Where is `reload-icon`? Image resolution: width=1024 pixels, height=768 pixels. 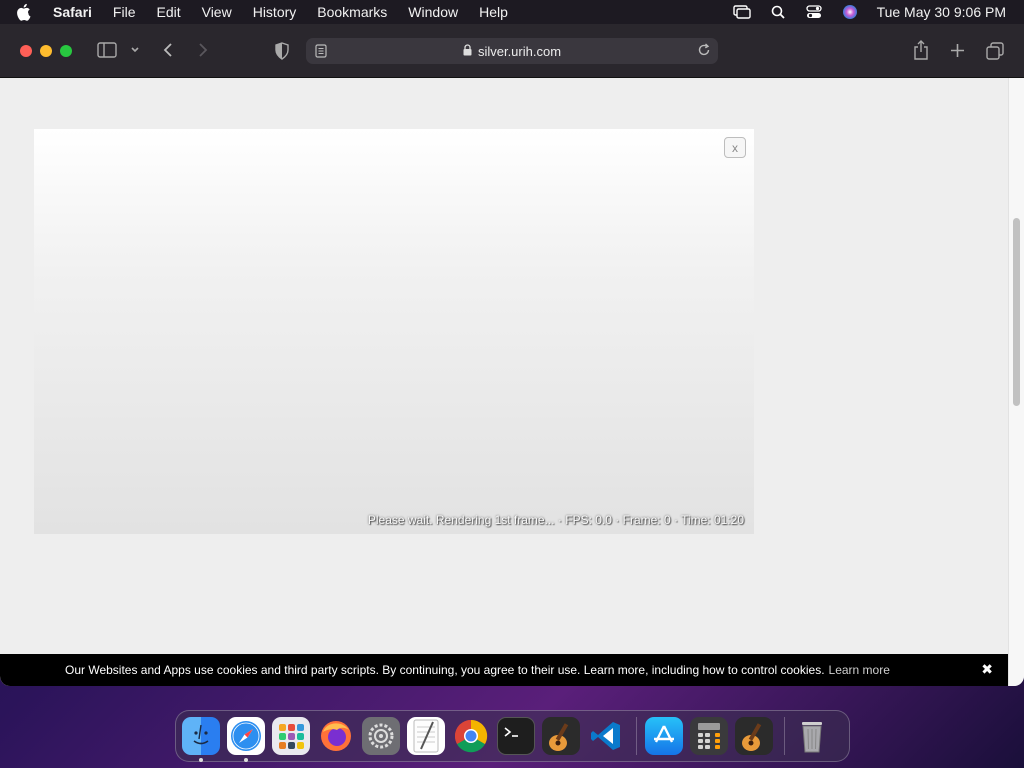 reload-icon is located at coordinates (704, 51).